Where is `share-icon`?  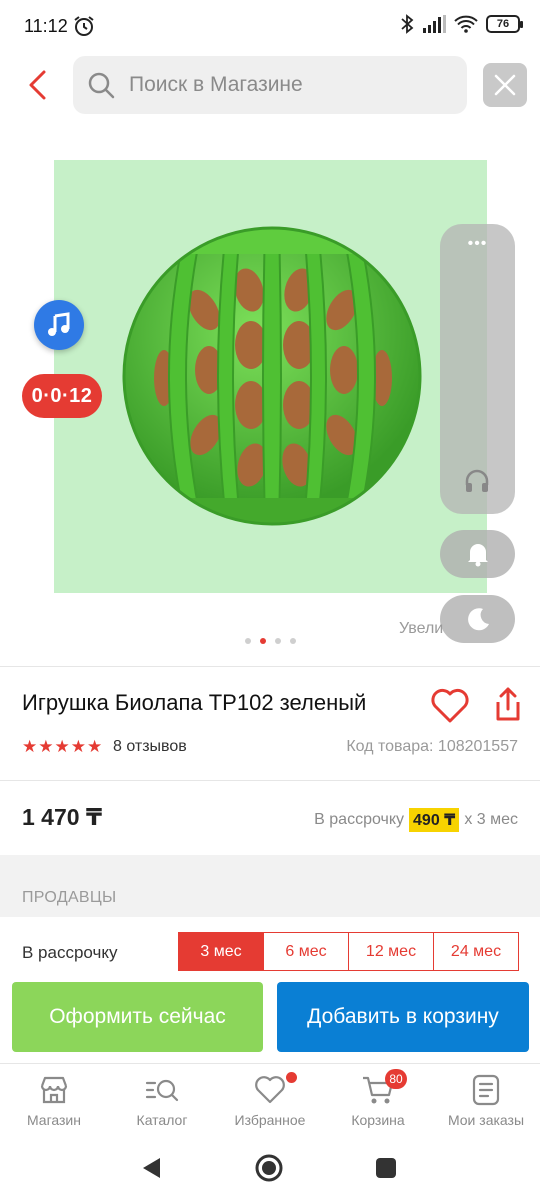
share-icon is located at coordinates (508, 704).